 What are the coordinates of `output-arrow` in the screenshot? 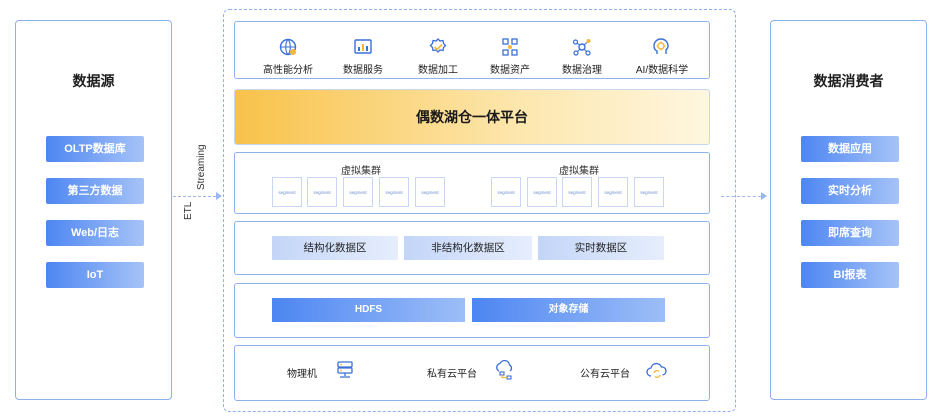 It's located at (744, 196).